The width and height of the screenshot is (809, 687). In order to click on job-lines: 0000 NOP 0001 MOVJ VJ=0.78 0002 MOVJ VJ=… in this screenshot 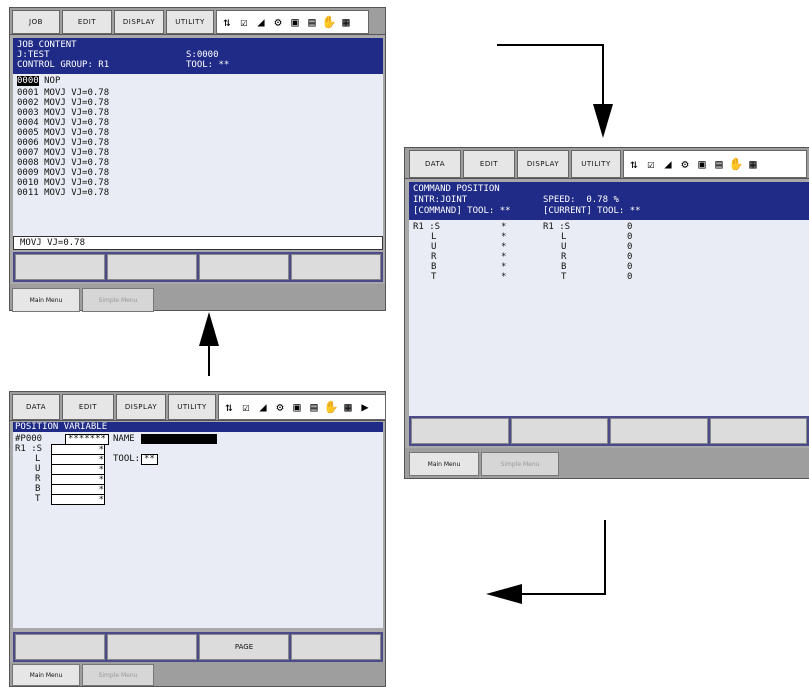, I will do `click(198, 155)`.